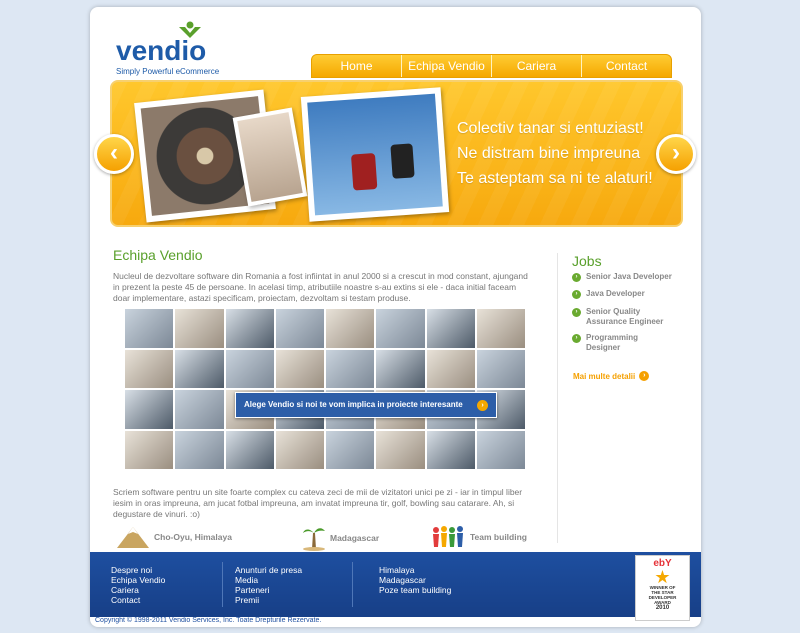 The width and height of the screenshot is (800, 633). Describe the element at coordinates (447, 66) in the screenshot. I see `nav-echipa-vendio: Echipa Vendio` at that location.